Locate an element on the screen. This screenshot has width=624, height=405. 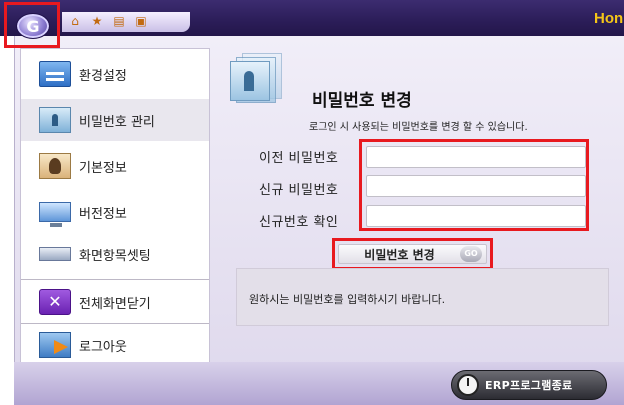
sidebar-item-close-all: 전체화면닫기 is located at coordinates (115, 302).